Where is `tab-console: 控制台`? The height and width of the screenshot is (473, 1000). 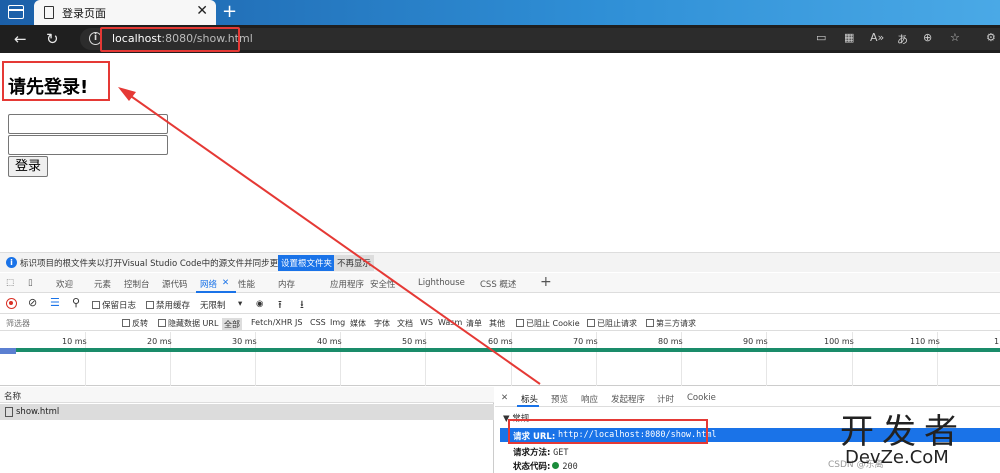 tab-console: 控制台 is located at coordinates (137, 284).